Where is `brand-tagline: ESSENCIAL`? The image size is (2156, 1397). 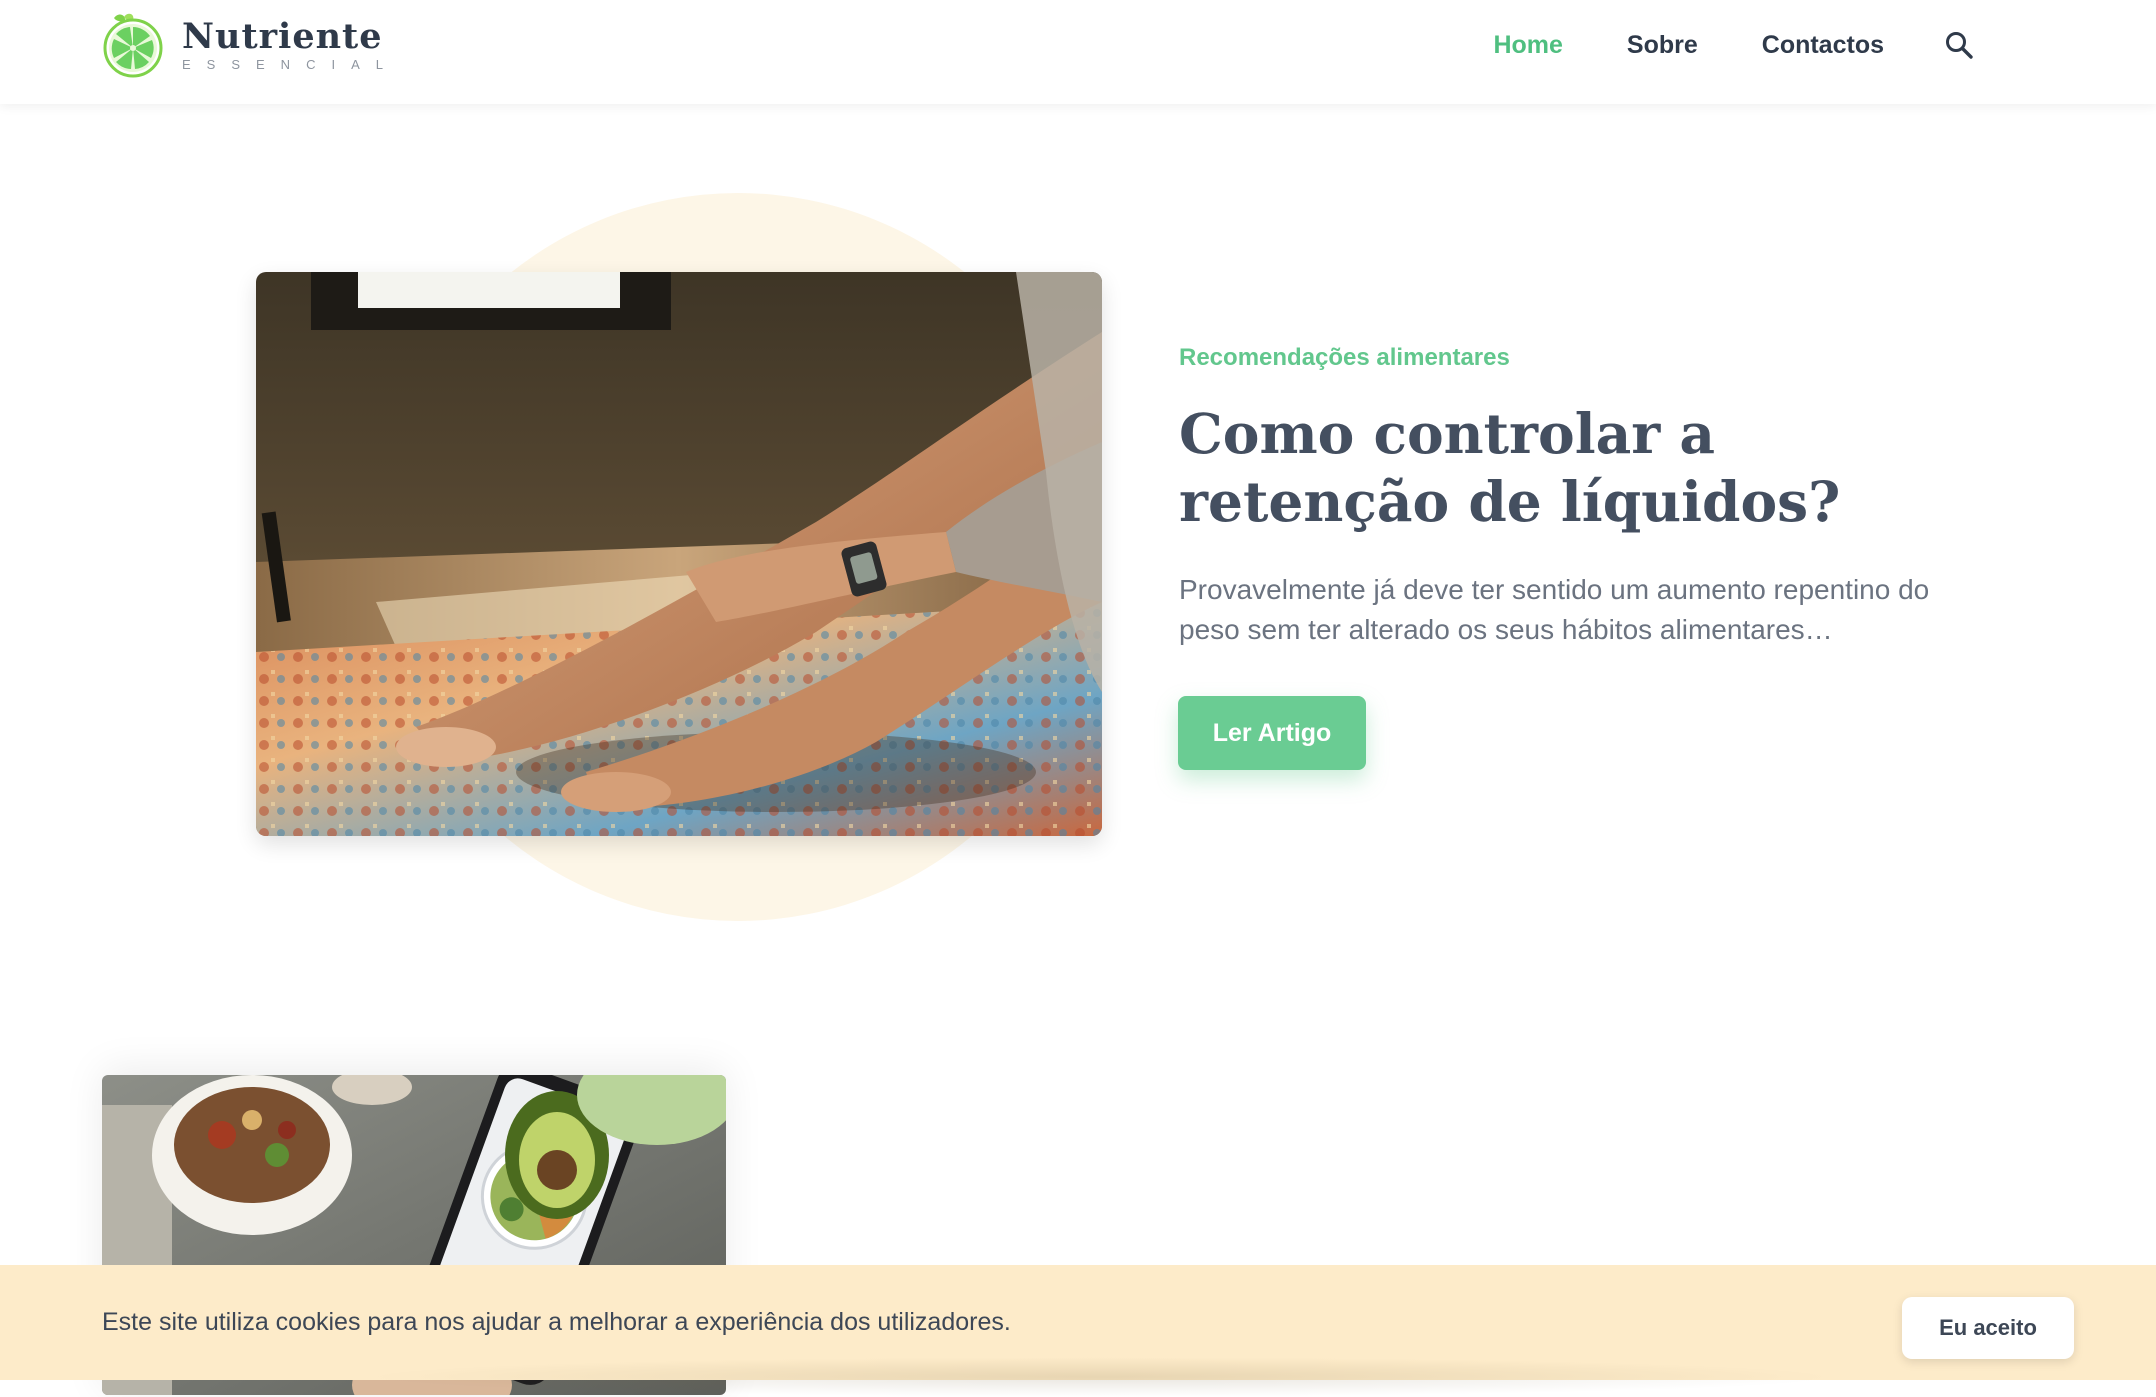 brand-tagline: ESSENCIAL is located at coordinates (290, 64).